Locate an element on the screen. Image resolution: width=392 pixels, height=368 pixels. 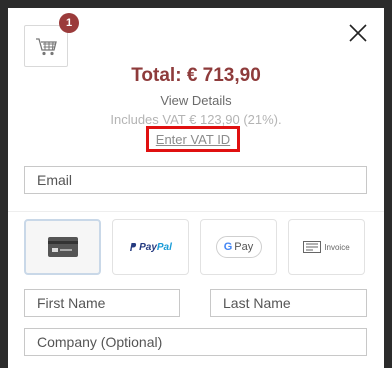
enter-vat-id-link: Enter VAT ID is located at coordinates (193, 139).